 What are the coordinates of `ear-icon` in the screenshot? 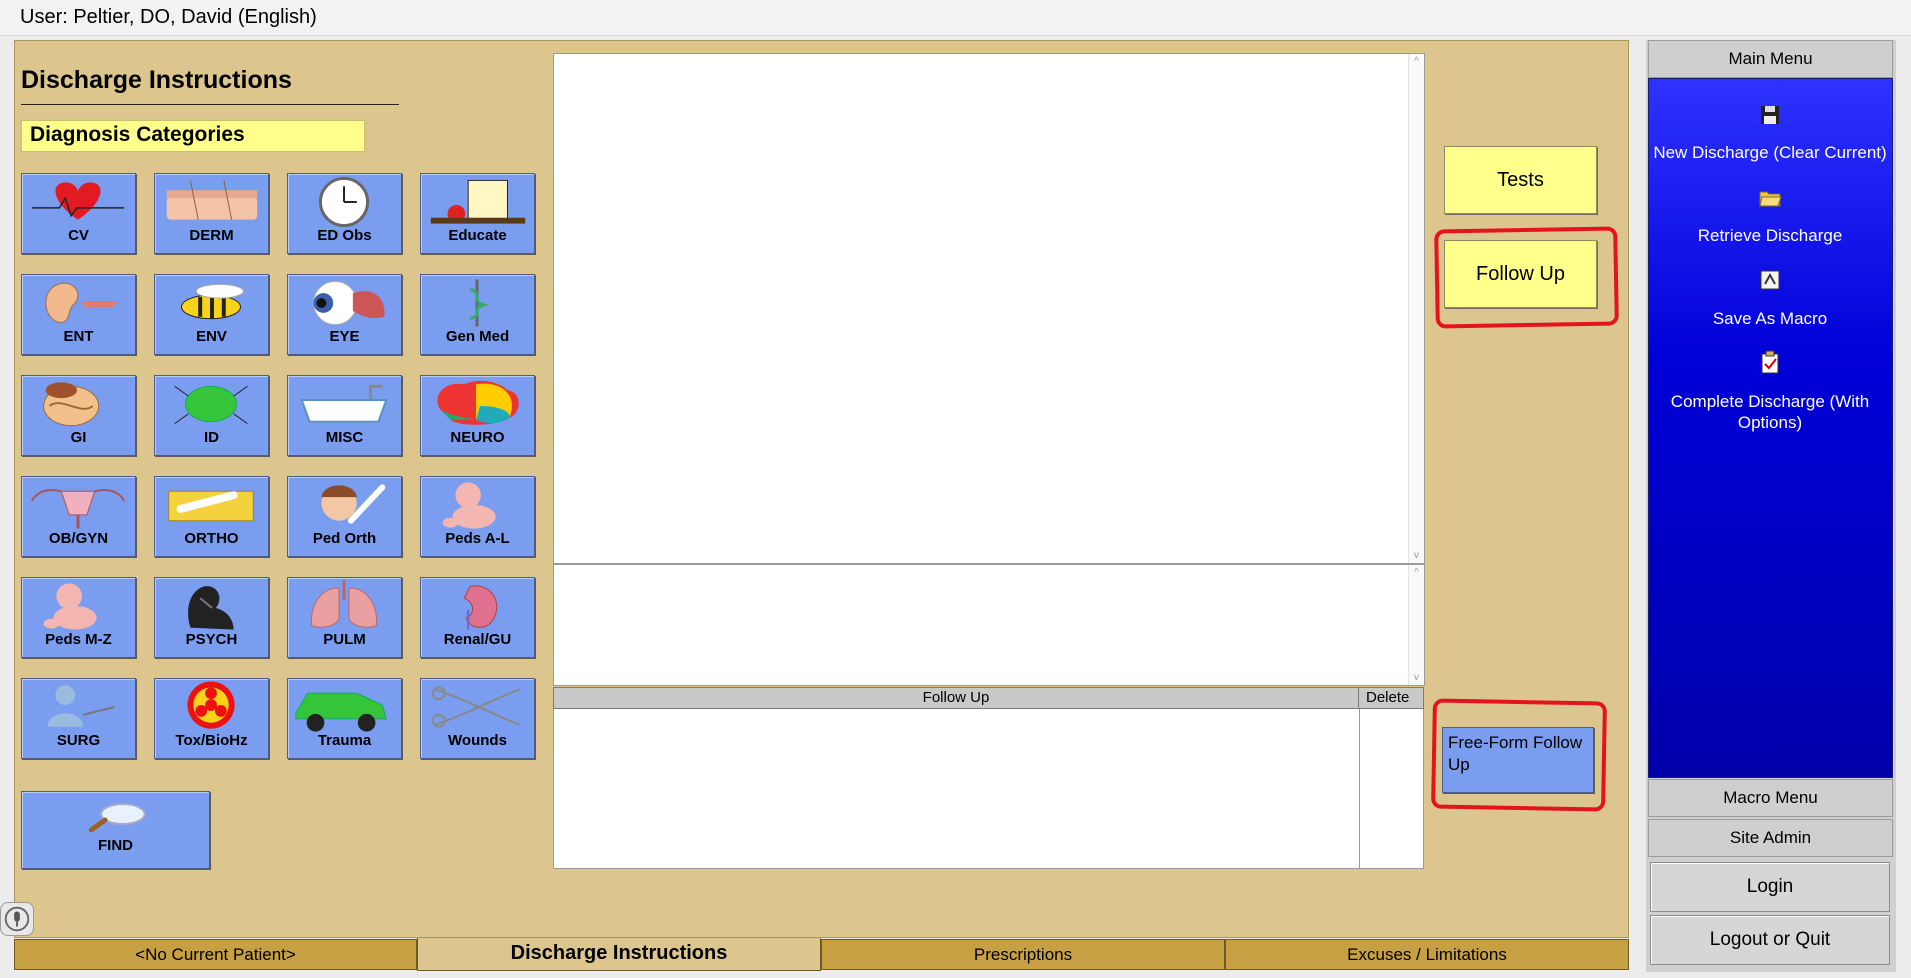 It's located at (83, 303).